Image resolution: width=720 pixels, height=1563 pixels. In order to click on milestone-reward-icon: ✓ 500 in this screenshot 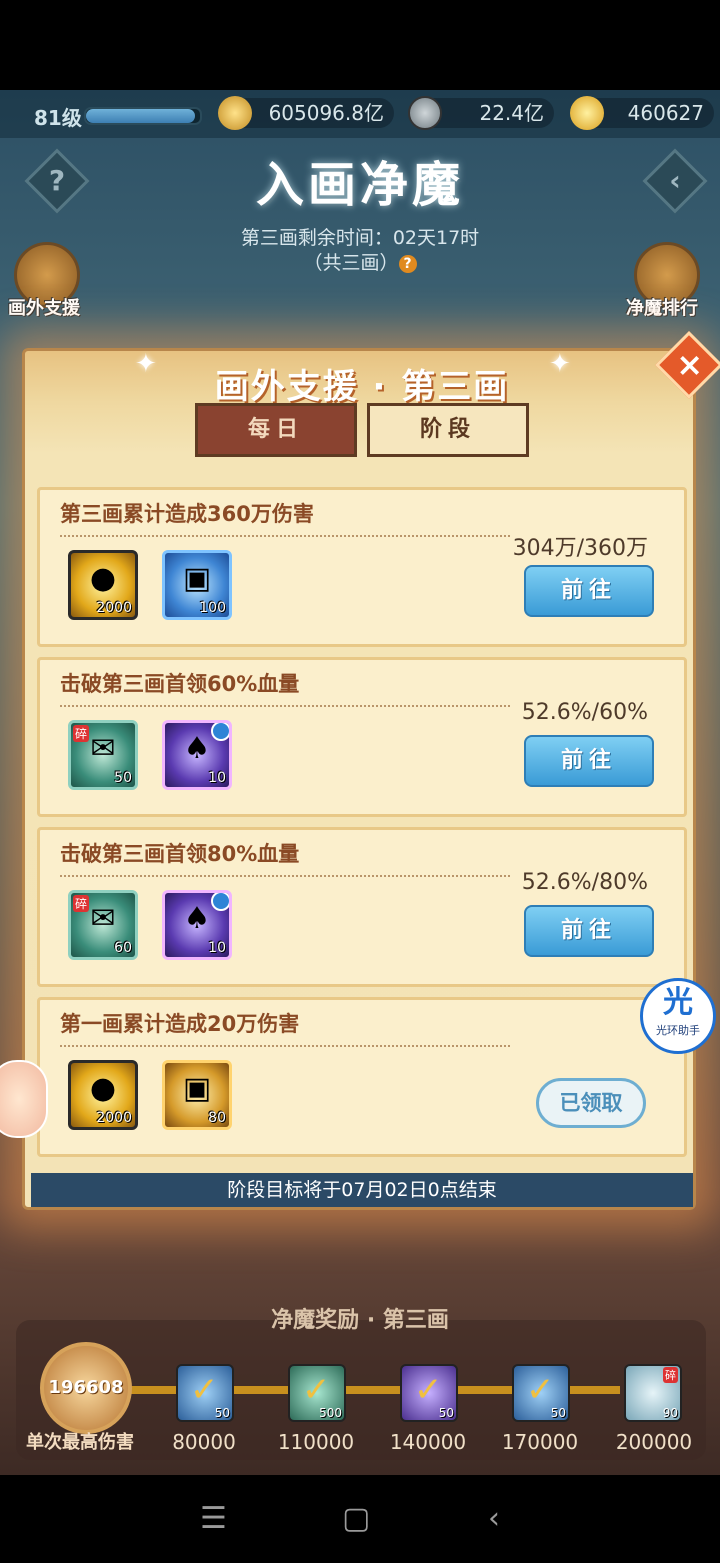, I will do `click(317, 1393)`.